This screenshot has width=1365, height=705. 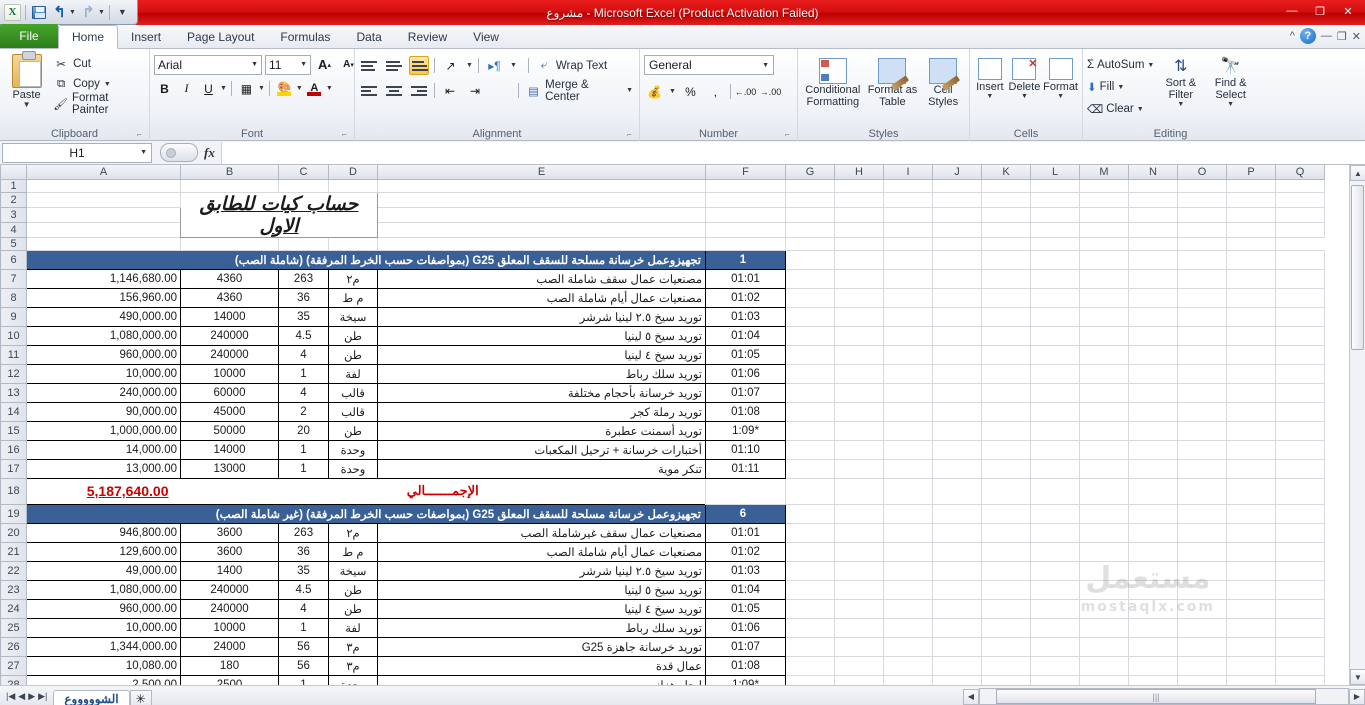 I want to click on close-button: ✕, so click(x=1348, y=11).